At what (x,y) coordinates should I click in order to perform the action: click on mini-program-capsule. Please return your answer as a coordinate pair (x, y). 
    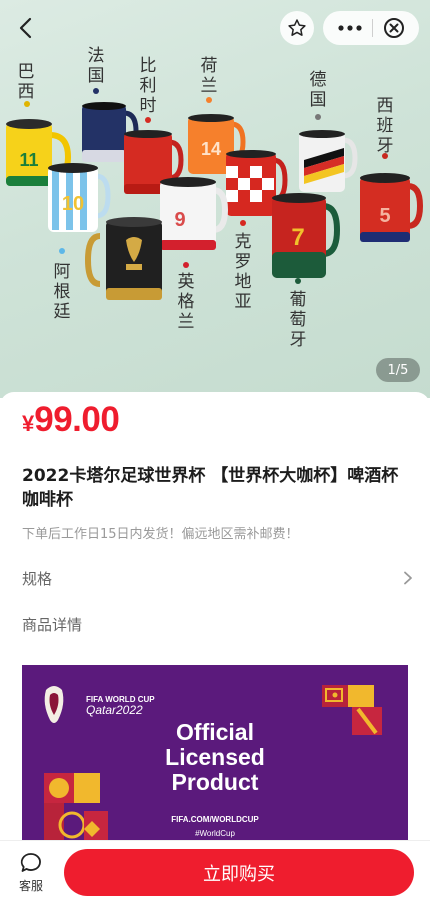
    Looking at the image, I should click on (371, 28).